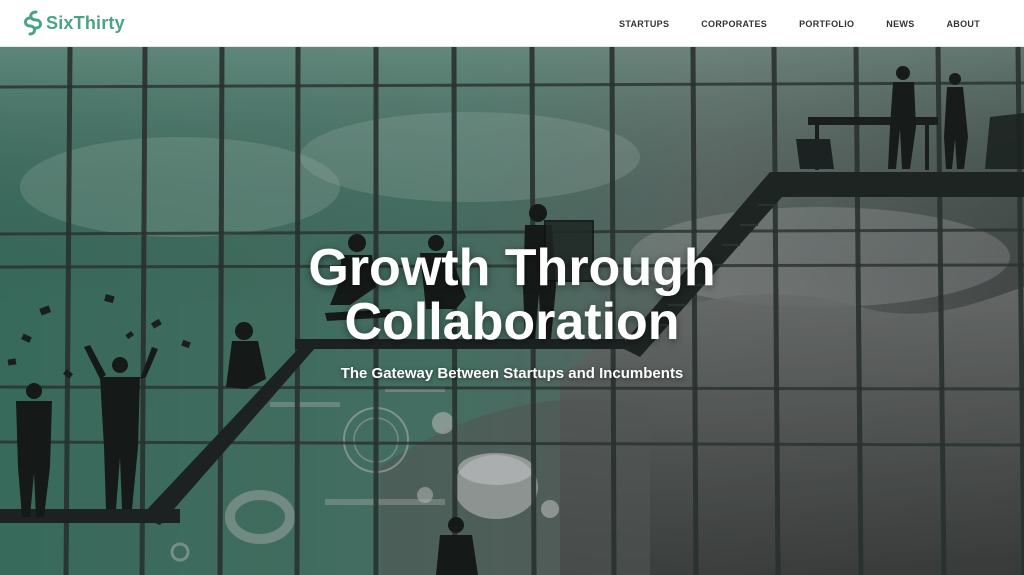 The image size is (1024, 575). Describe the element at coordinates (85, 22) in the screenshot. I see `brand-name: SixThirty` at that location.